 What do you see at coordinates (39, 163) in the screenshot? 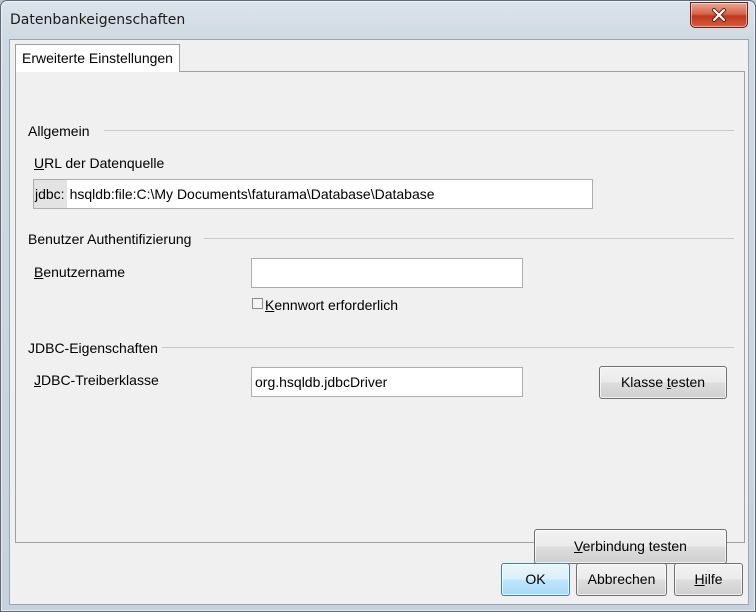
I see `url-label-accel: U` at bounding box center [39, 163].